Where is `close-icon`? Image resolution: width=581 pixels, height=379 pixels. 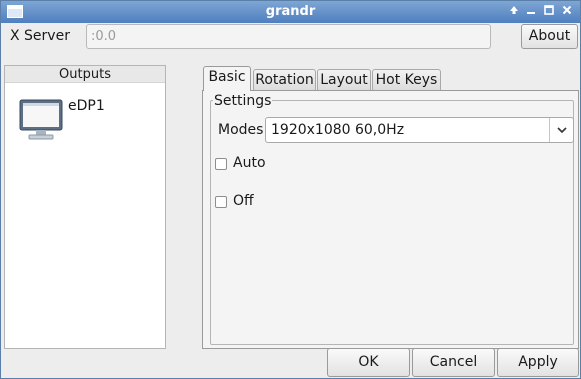 close-icon is located at coordinates (567, 12).